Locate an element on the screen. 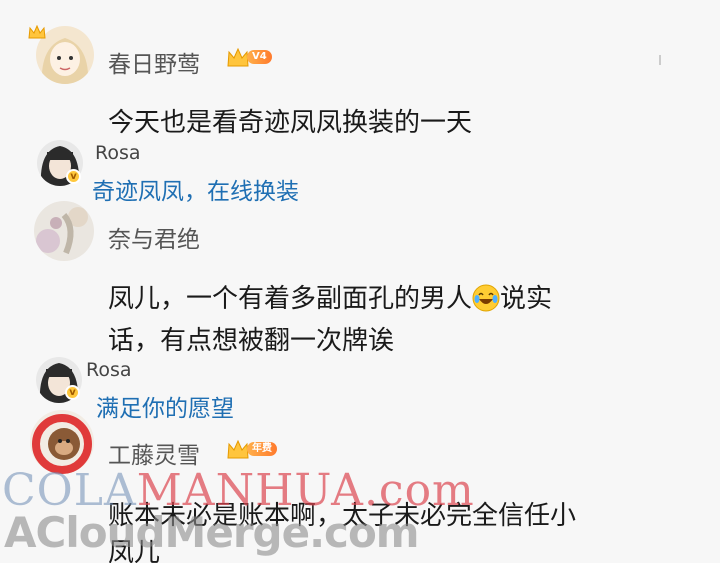  comment-text: 凤儿，一个有着多副面孔的男人 说实 话，有点想被翻一次牌诶 is located at coordinates (398, 320).